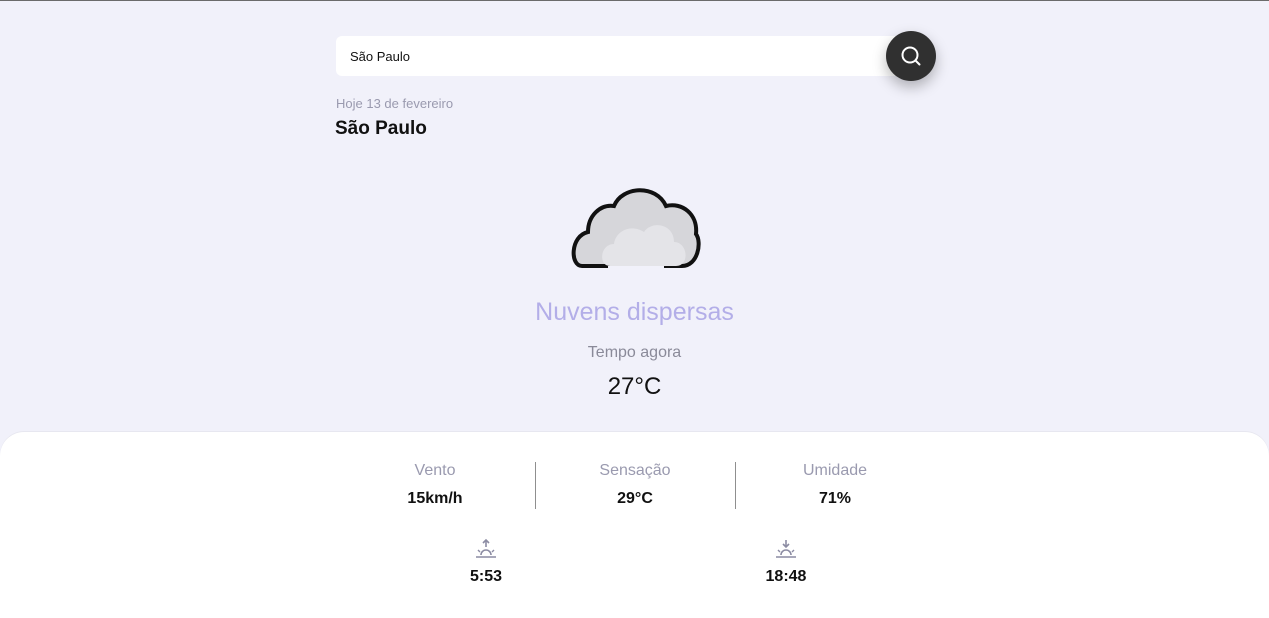 This screenshot has width=1269, height=618. What do you see at coordinates (636, 228) in the screenshot?
I see `cloud-icon` at bounding box center [636, 228].